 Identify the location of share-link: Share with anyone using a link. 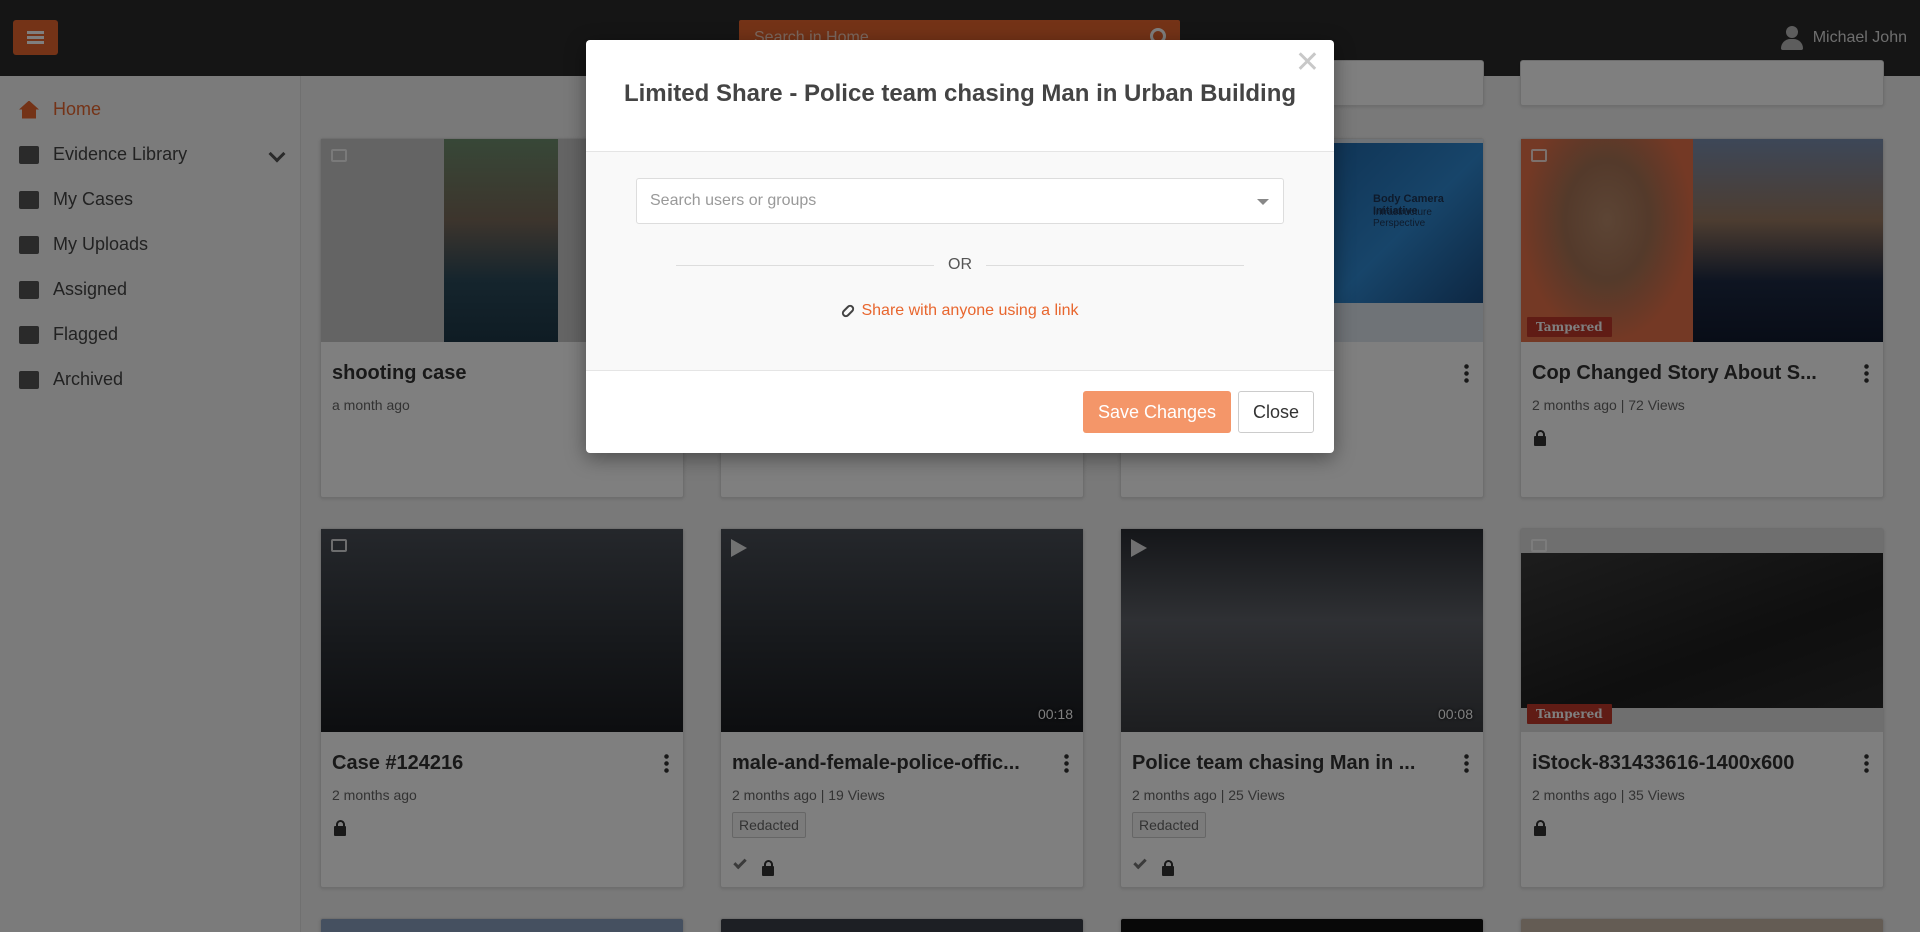
(960, 311).